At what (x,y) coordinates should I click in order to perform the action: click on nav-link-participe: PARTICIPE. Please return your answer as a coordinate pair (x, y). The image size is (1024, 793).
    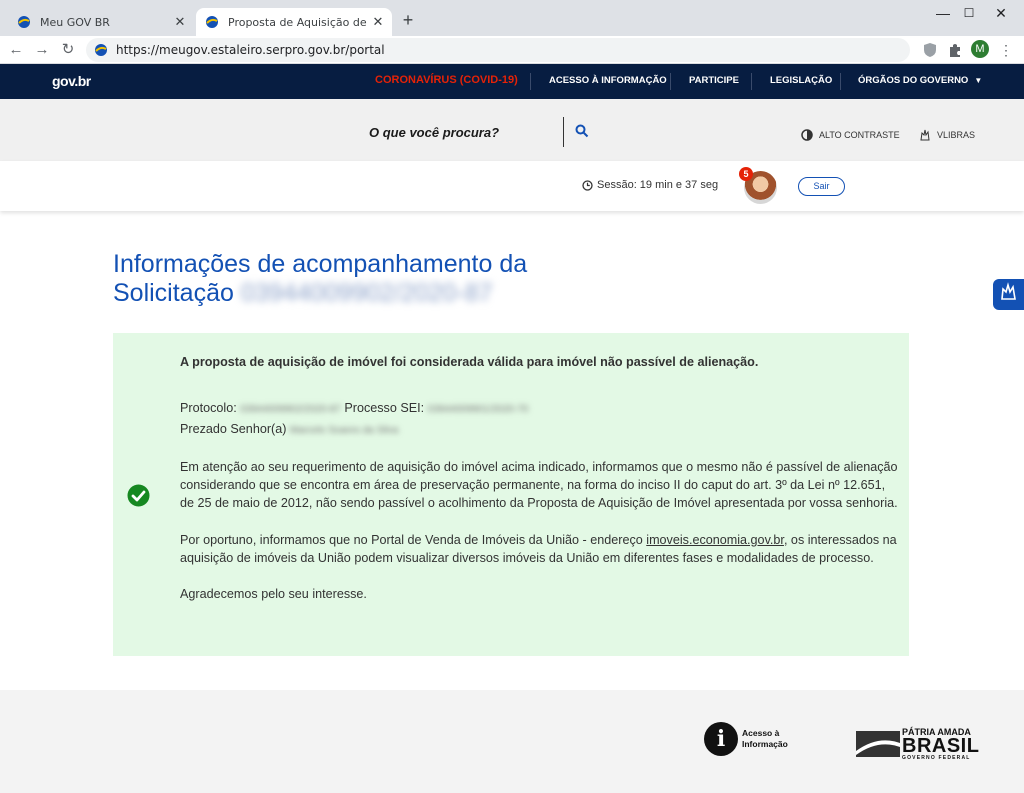
    Looking at the image, I should click on (714, 80).